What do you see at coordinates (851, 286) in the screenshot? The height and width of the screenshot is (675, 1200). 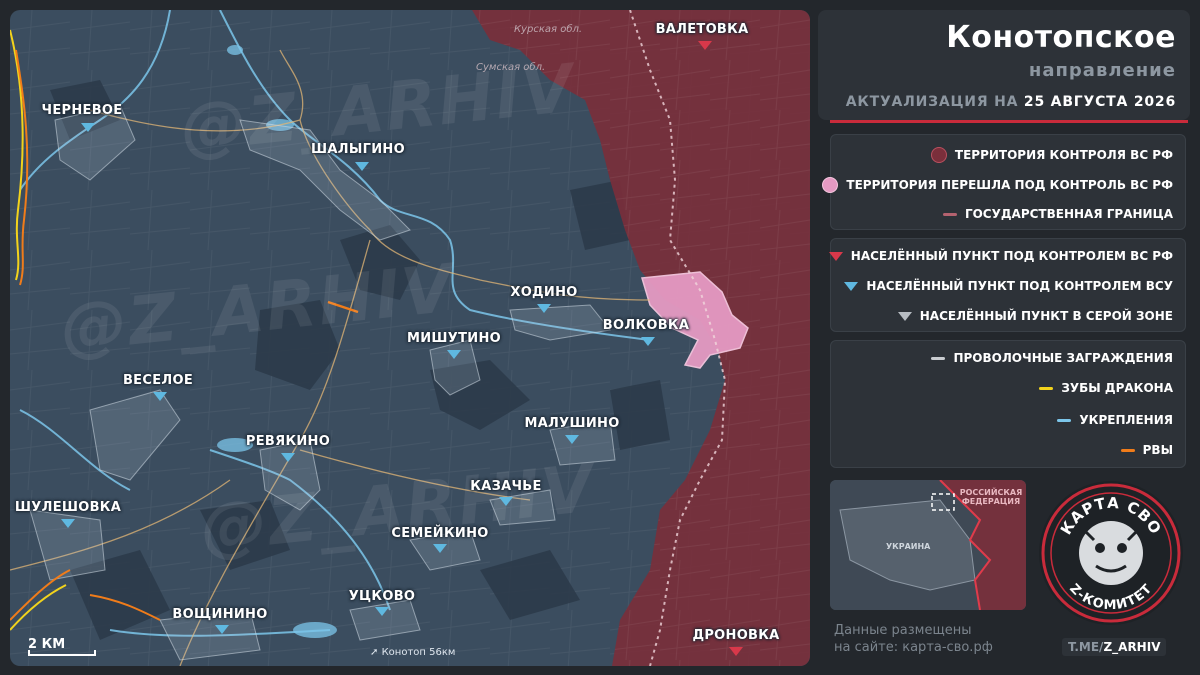 I see `ua-settlement-marker-icon` at bounding box center [851, 286].